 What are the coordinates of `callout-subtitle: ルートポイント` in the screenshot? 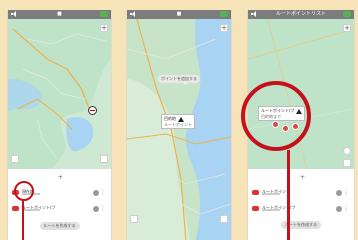 It's located at (178, 124).